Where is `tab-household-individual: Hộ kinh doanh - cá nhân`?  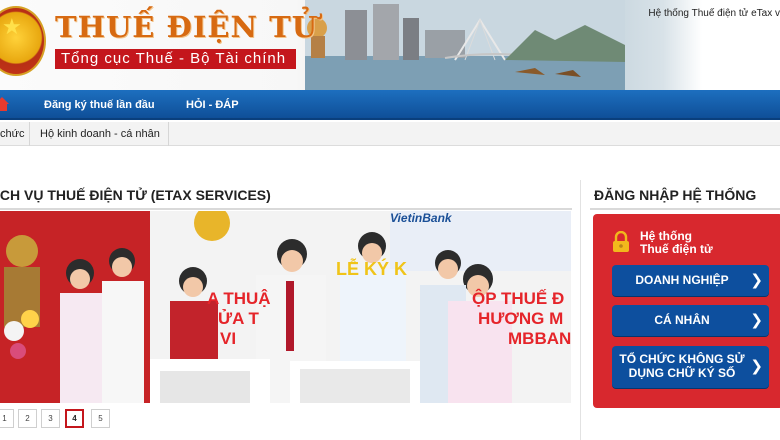
tab-household-individual: Hộ kinh doanh - cá nhân is located at coordinates (100, 134).